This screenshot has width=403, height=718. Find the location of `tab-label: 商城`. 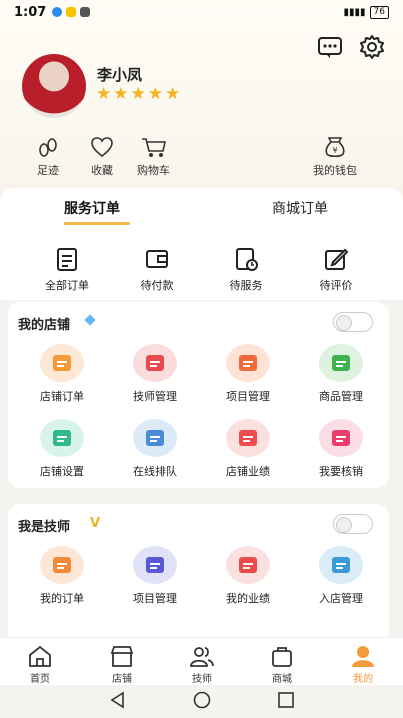

tab-label: 商城 is located at coordinates (282, 679).